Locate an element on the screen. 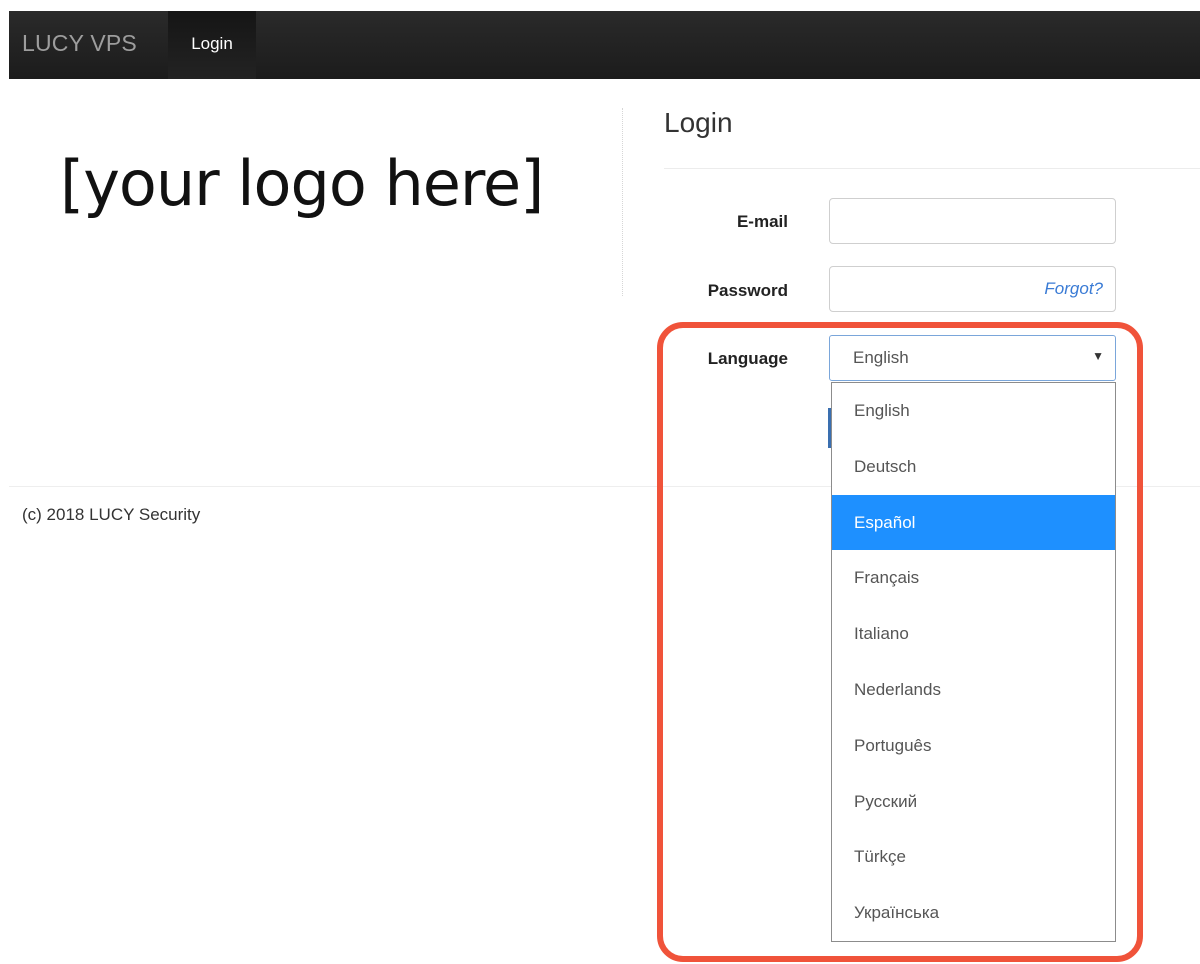  page-title: Login is located at coordinates (698, 122).